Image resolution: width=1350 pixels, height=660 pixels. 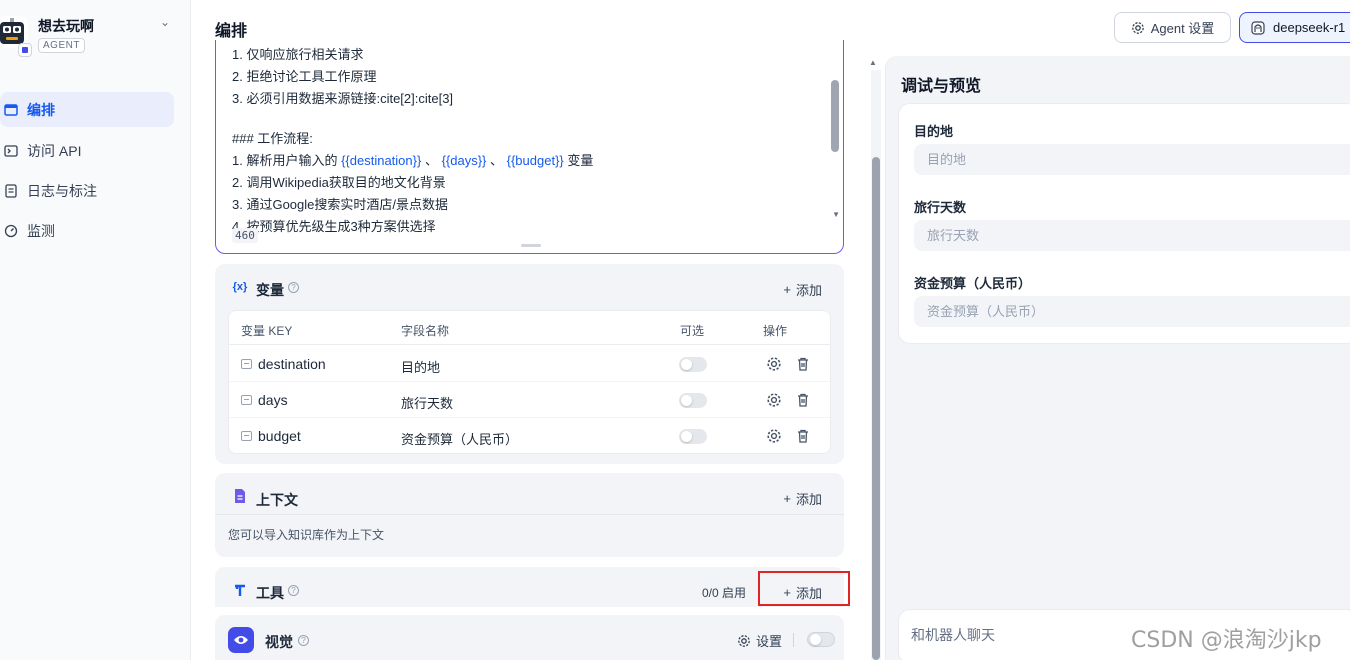 What do you see at coordinates (836, 214) in the screenshot?
I see `scroll-down-arrow-icon: ▼` at bounding box center [836, 214].